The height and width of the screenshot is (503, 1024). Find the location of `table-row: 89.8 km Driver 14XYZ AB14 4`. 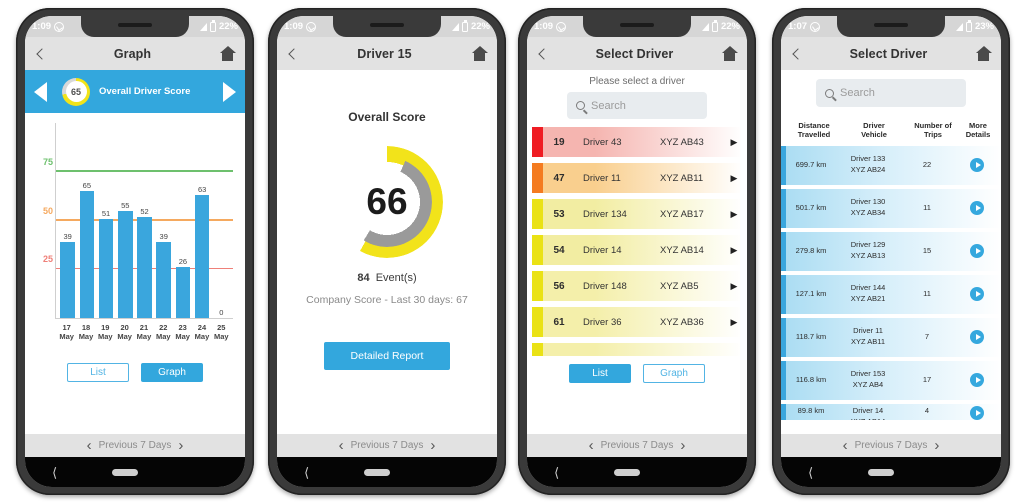

table-row: 89.8 km Driver 14XYZ AB14 4 is located at coordinates (891, 411).